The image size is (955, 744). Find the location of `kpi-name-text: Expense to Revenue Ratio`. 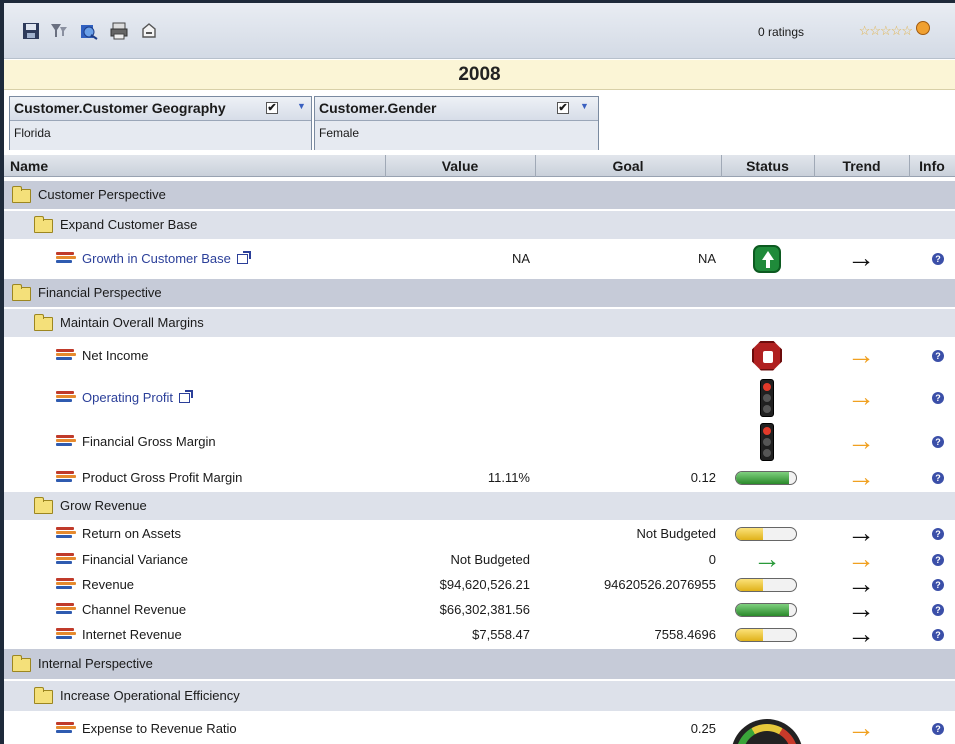

kpi-name-text: Expense to Revenue Ratio is located at coordinates (159, 728).